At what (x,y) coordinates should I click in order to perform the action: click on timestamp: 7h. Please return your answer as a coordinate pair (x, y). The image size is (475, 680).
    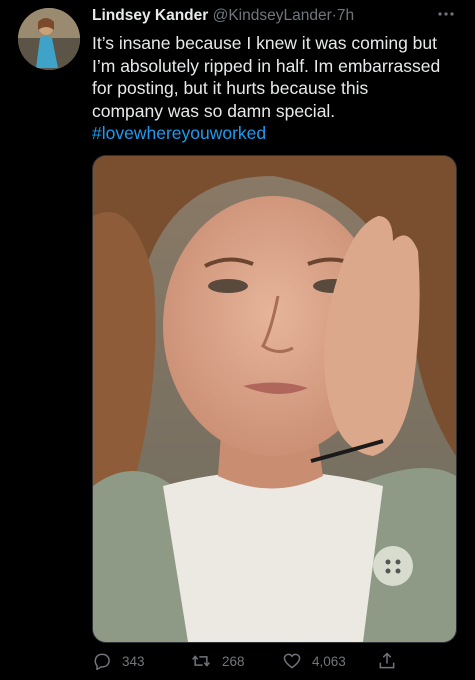
    Looking at the image, I should click on (345, 15).